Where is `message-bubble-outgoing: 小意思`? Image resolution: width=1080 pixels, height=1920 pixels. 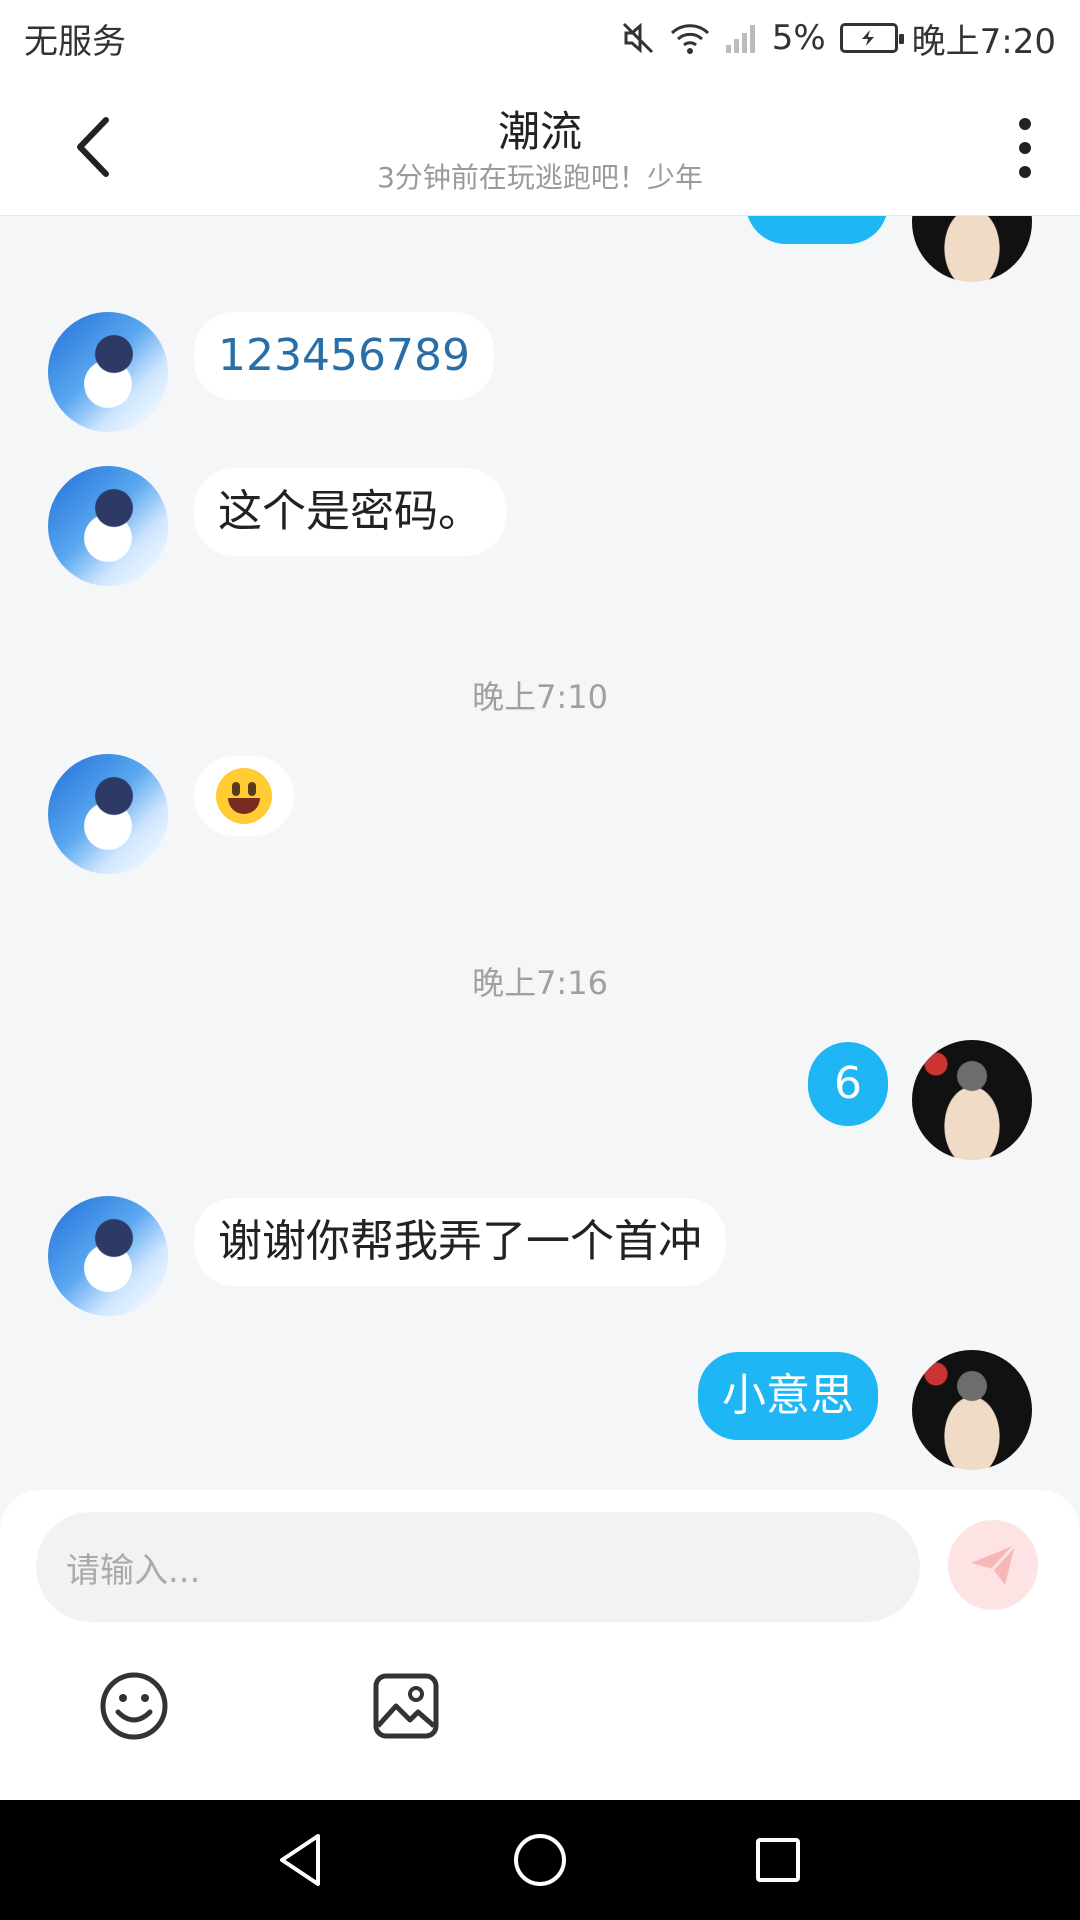 message-bubble-outgoing: 小意思 is located at coordinates (788, 1396).